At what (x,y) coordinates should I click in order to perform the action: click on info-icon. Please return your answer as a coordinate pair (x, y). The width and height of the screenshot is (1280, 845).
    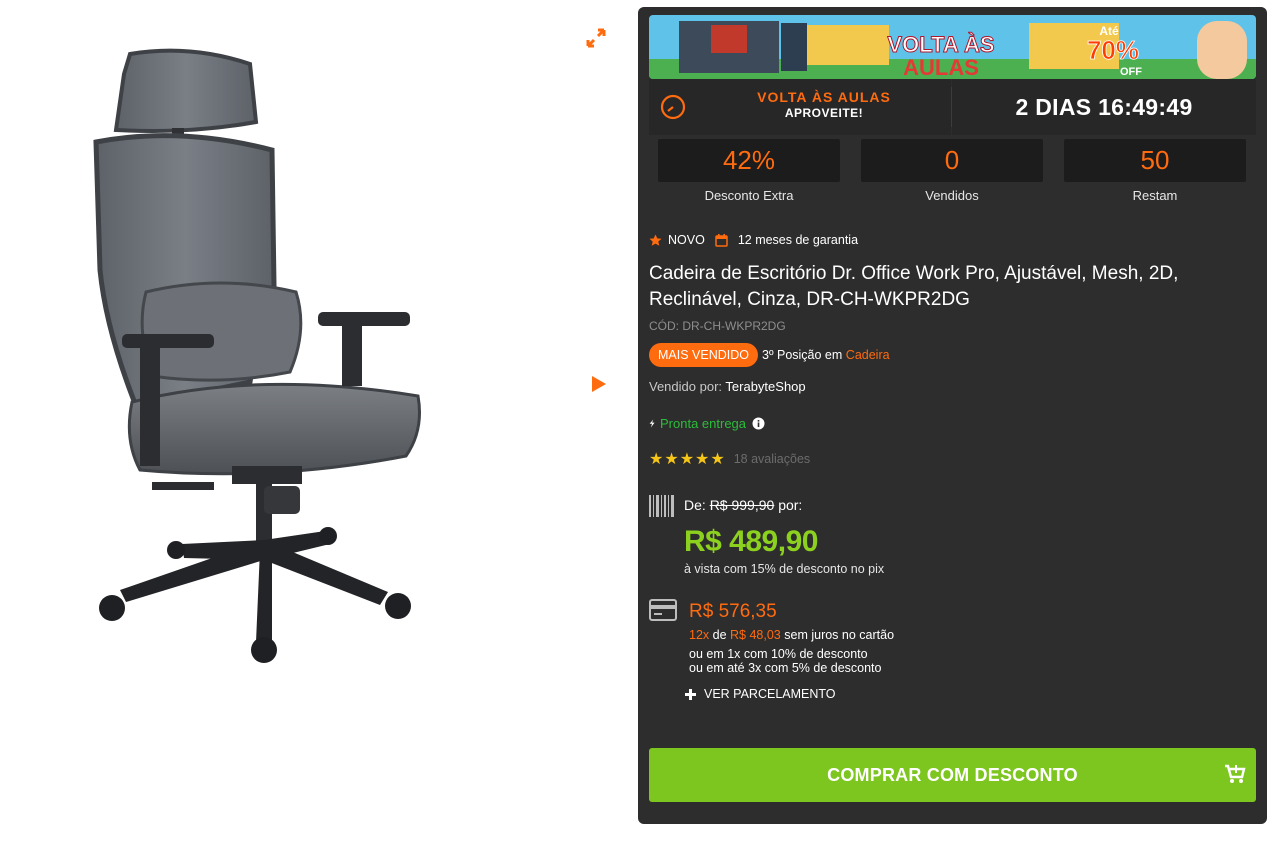
    Looking at the image, I should click on (758, 423).